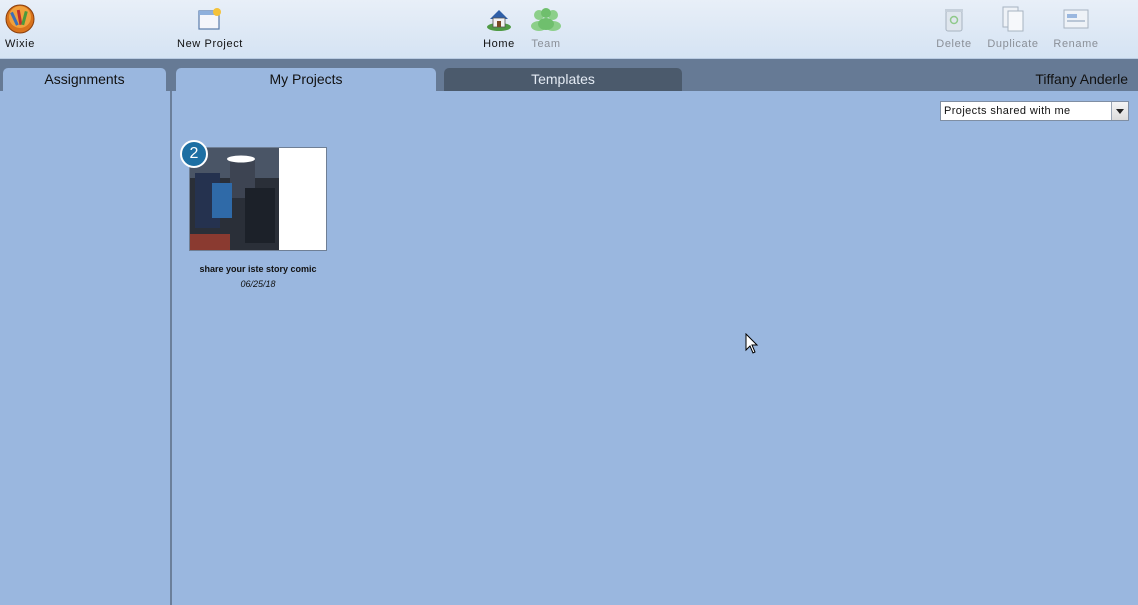  Describe the element at coordinates (546, 19) in the screenshot. I see `team-icon` at that location.